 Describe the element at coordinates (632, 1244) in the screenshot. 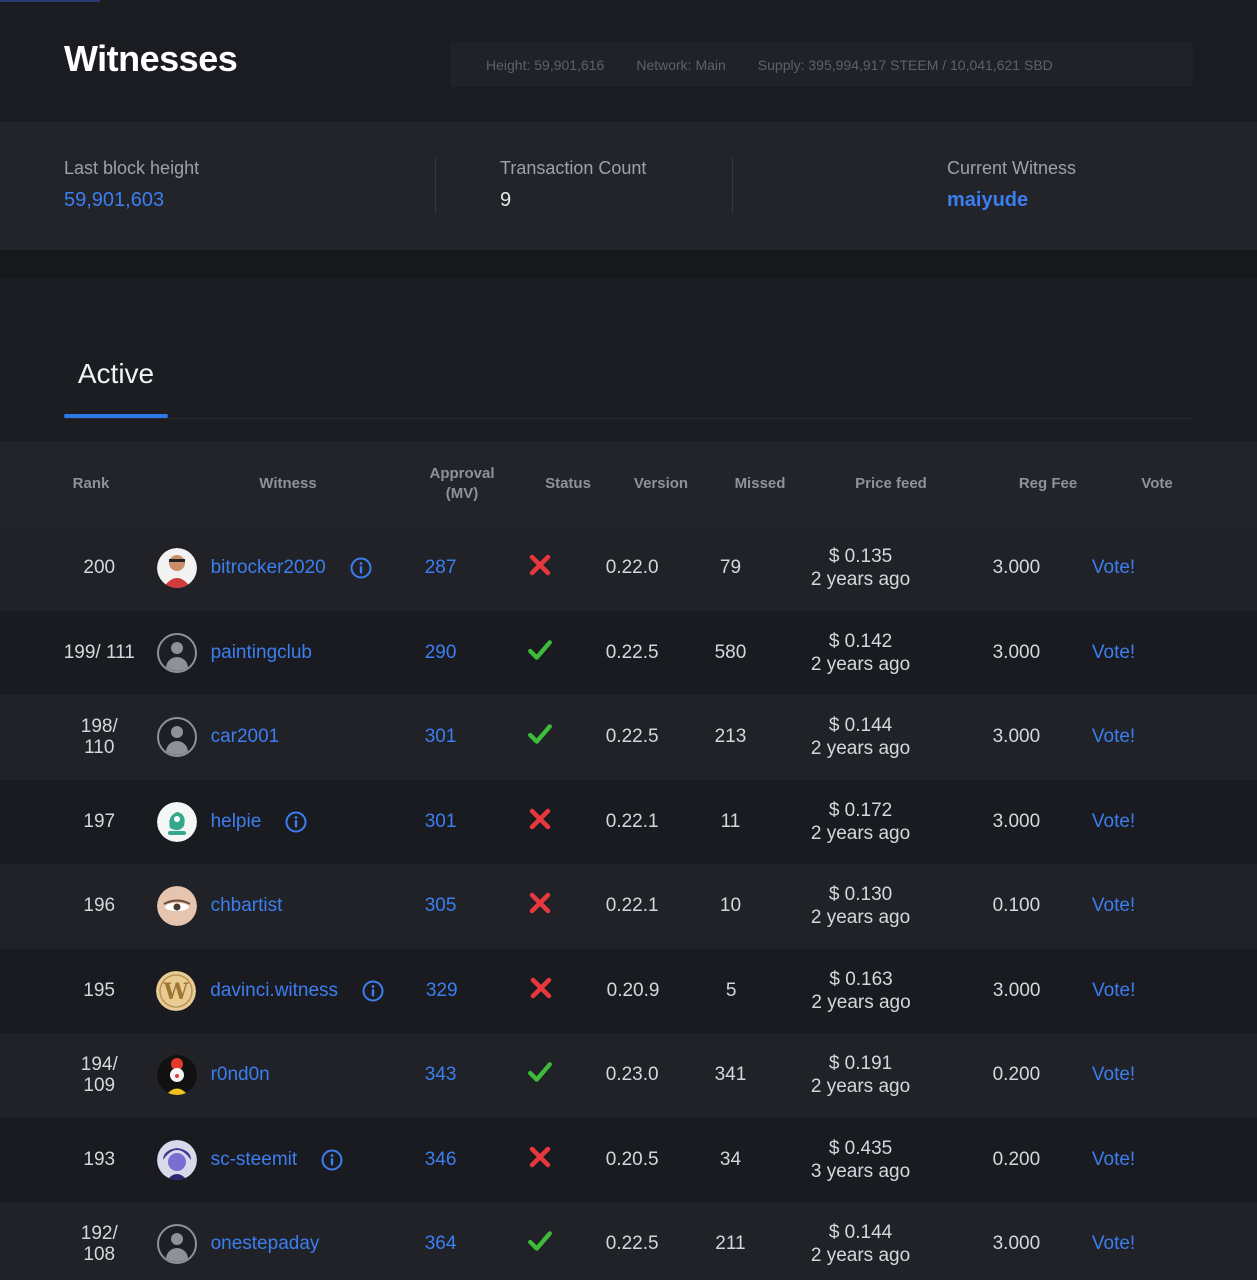

I see `version-value: 0.22.5` at that location.